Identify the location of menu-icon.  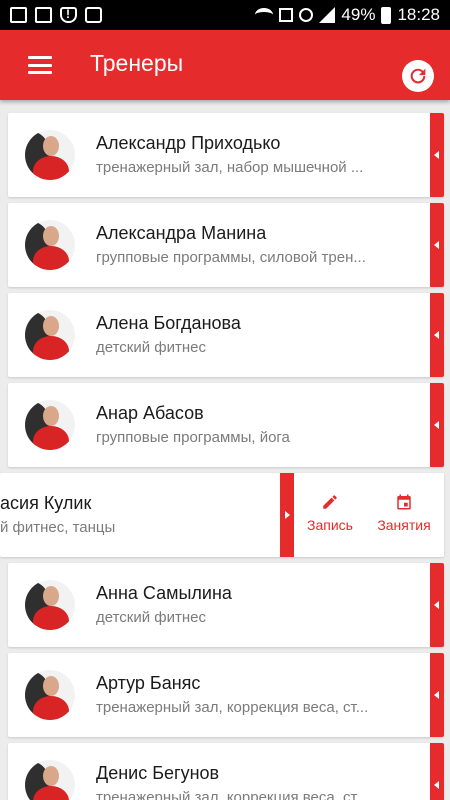
(40, 65).